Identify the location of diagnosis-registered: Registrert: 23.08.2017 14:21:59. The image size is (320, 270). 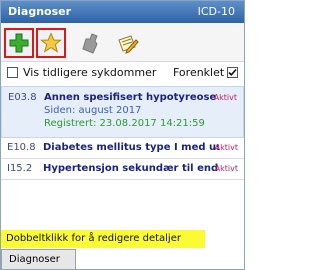
(124, 123).